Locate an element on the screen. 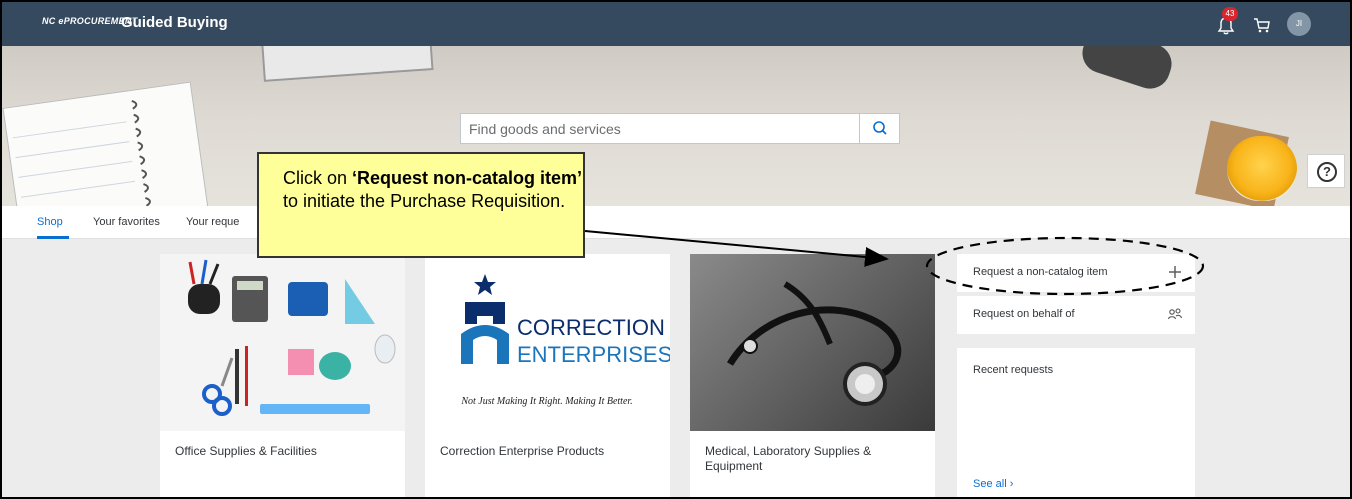 Image resolution: width=1352 pixels, height=499 pixels. notebook-decoration is located at coordinates (107, 143).